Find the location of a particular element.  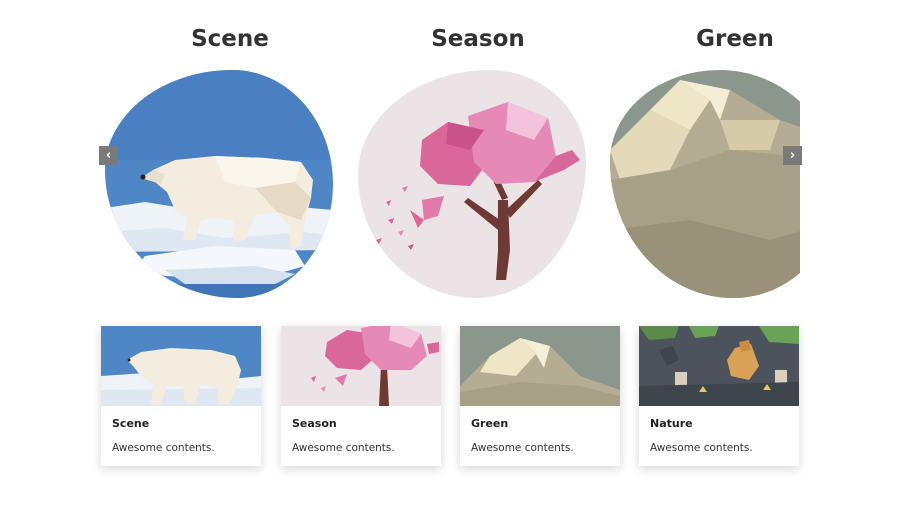

card-season: Season Awesome contents. is located at coordinates (361, 396).